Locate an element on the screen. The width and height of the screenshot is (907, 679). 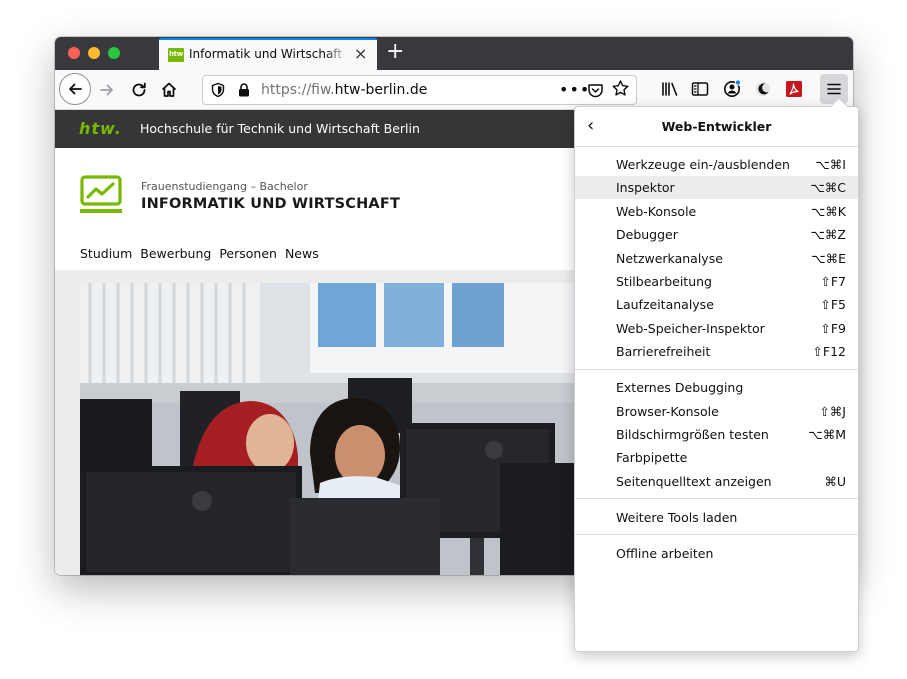
menu-item-shortcut: ⌘U is located at coordinates (835, 481).